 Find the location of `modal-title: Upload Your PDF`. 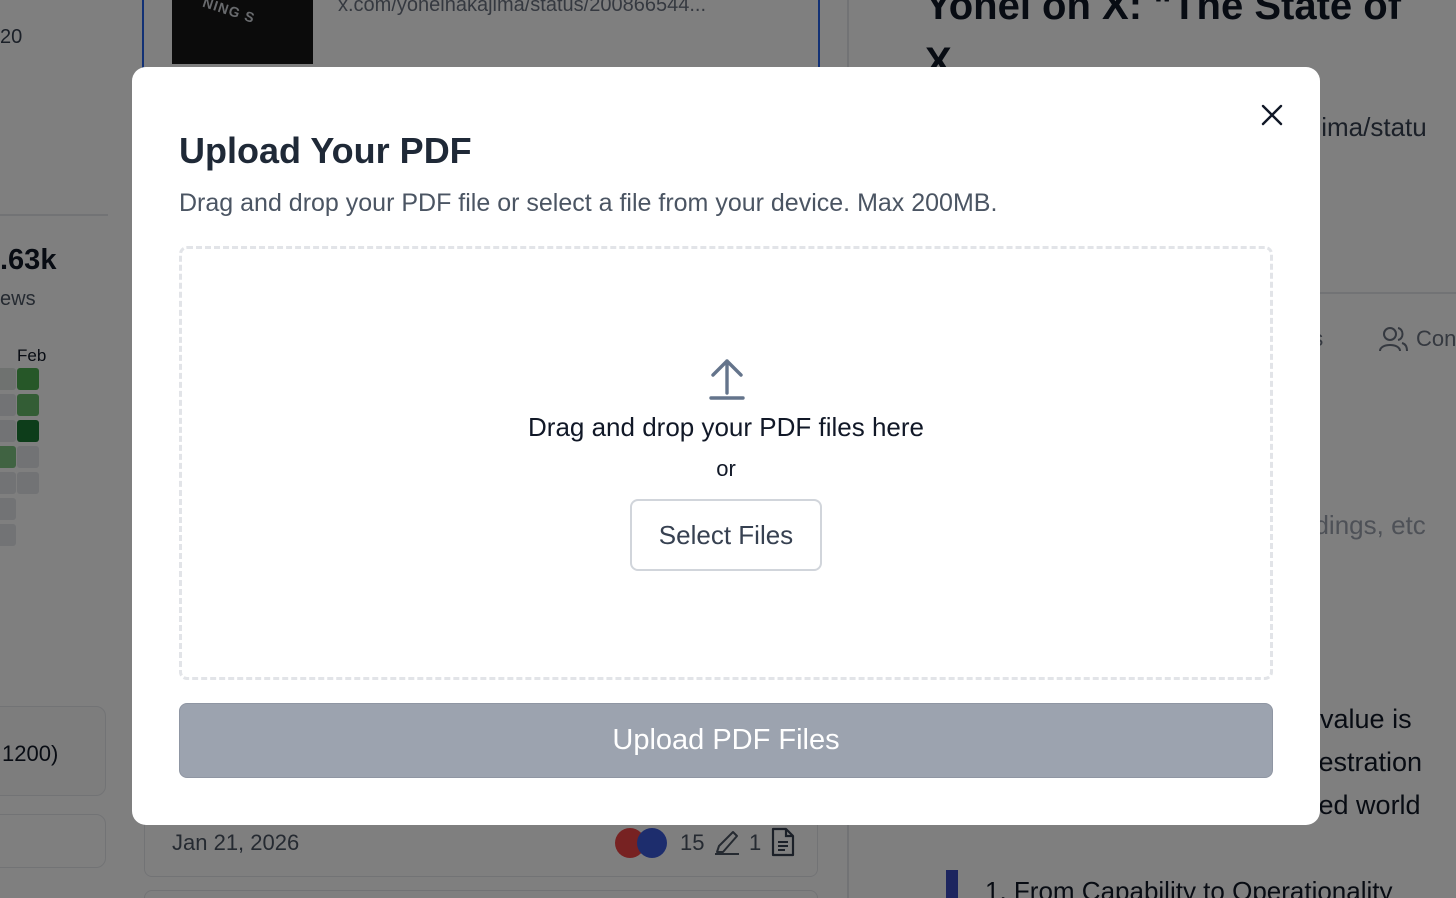

modal-title: Upload Your PDF is located at coordinates (325, 150).